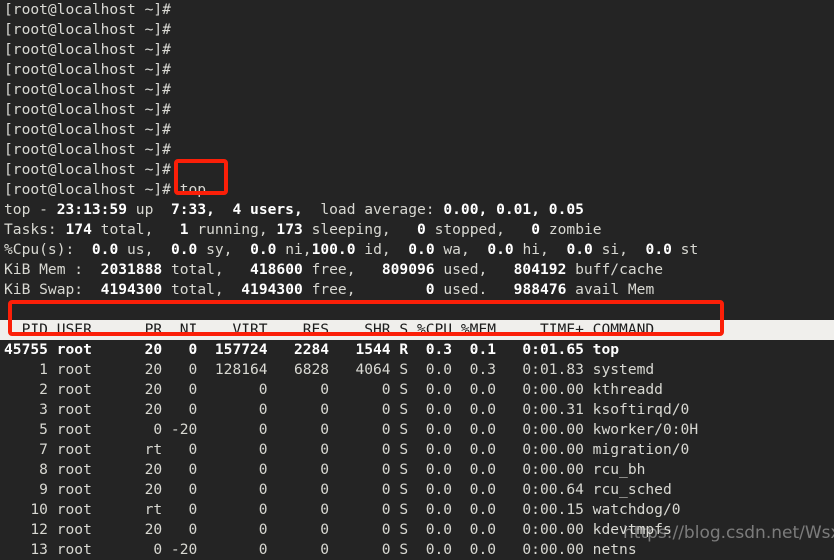  What do you see at coordinates (166, 229) in the screenshot?
I see `sp2` at bounding box center [166, 229].